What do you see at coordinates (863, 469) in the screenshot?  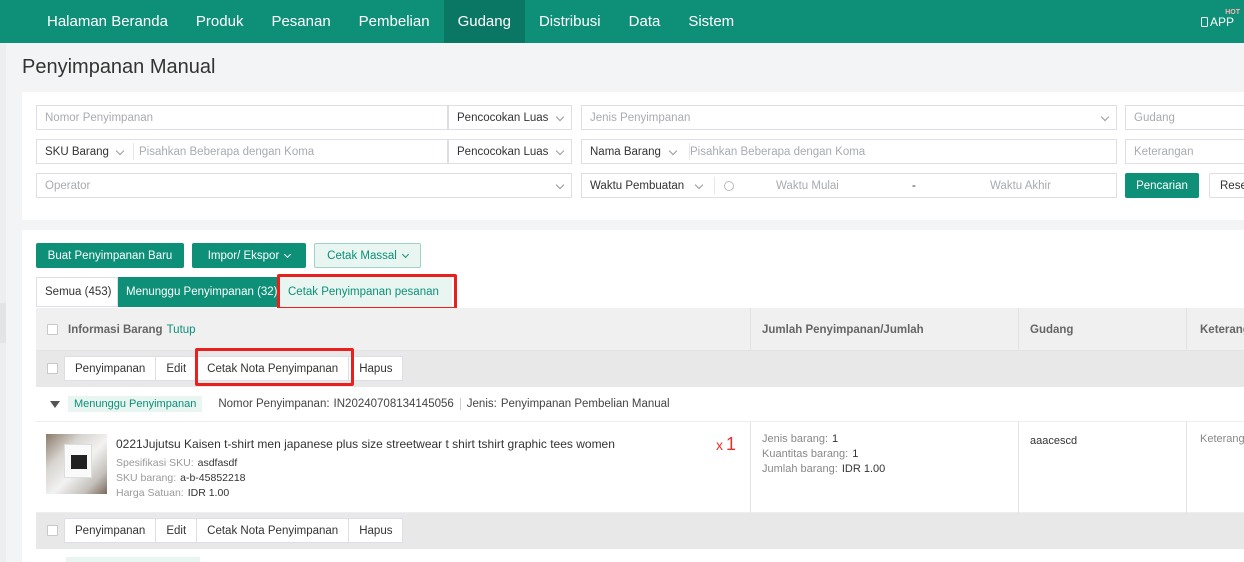 I see `summary-jumlah-value: IDR 1.00` at bounding box center [863, 469].